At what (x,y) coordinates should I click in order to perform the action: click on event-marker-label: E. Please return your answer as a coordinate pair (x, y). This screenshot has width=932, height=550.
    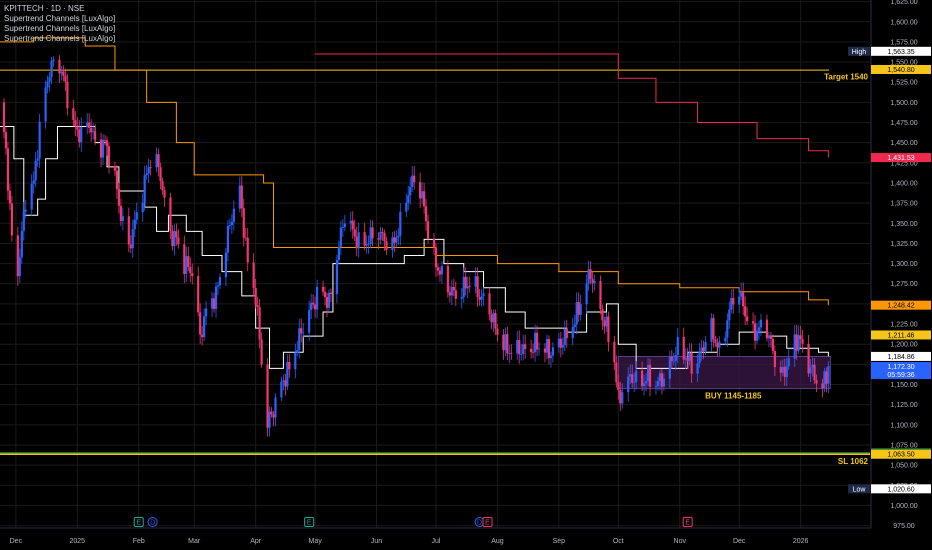
    Looking at the image, I should click on (487, 523).